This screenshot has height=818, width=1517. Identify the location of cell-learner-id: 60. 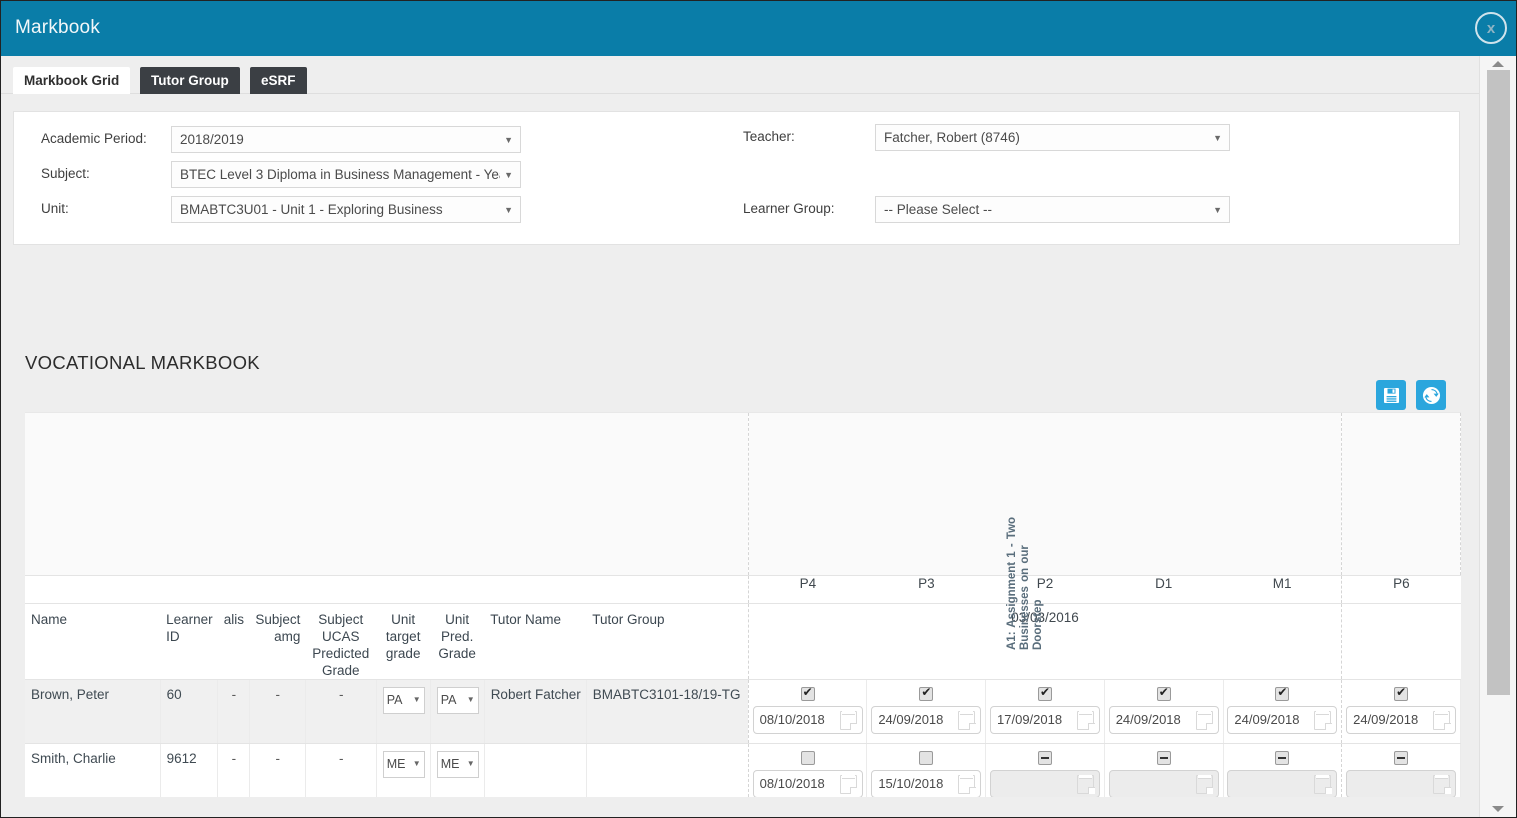
(189, 711).